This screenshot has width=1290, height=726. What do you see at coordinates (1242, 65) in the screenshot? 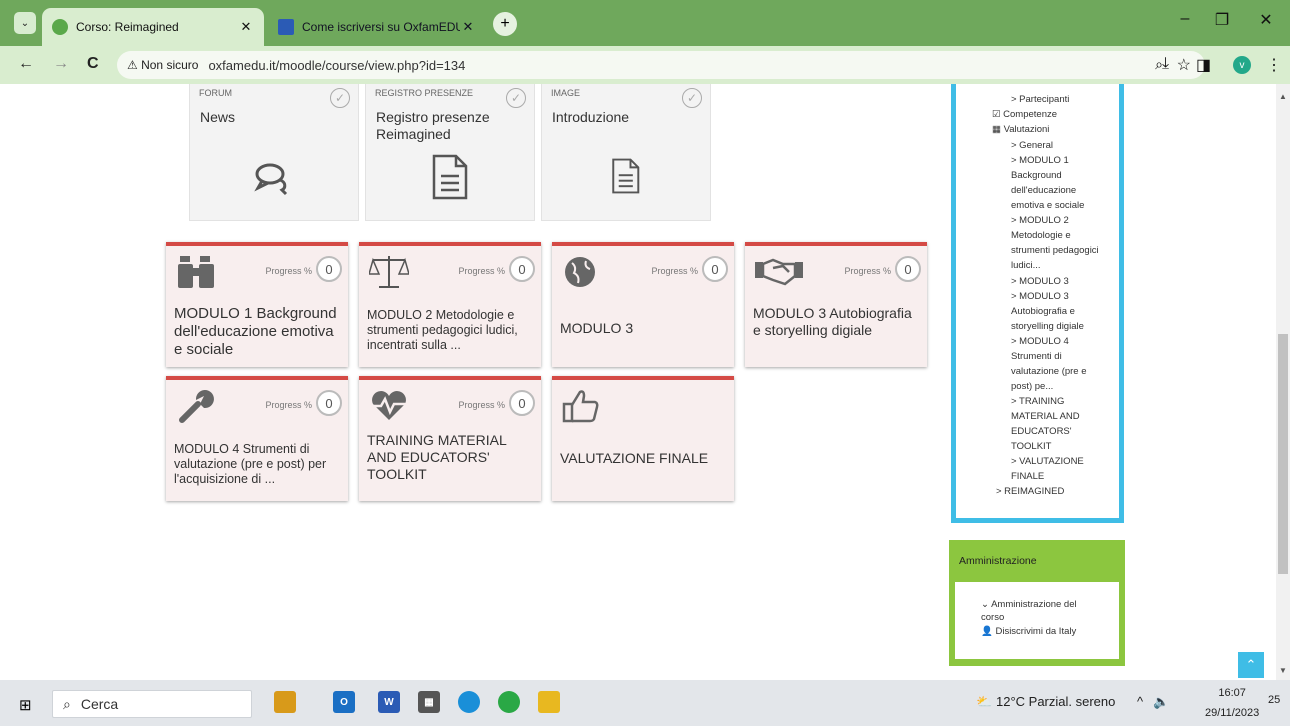
I see `profile-avatar: v` at bounding box center [1242, 65].